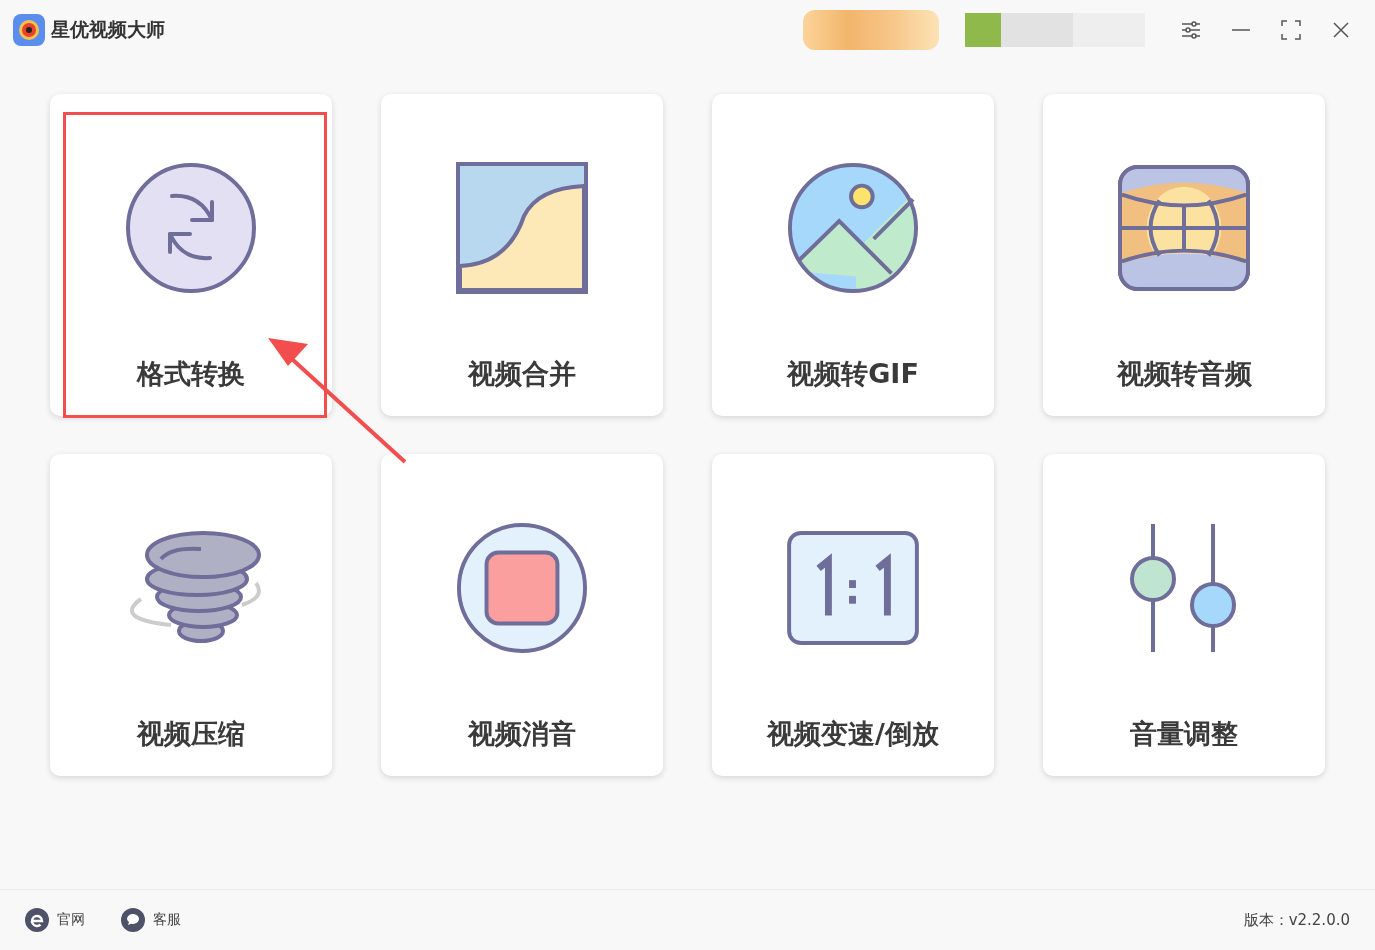 The width and height of the screenshot is (1375, 950). Describe the element at coordinates (55, 920) in the screenshot. I see `footer-link: 官网` at that location.